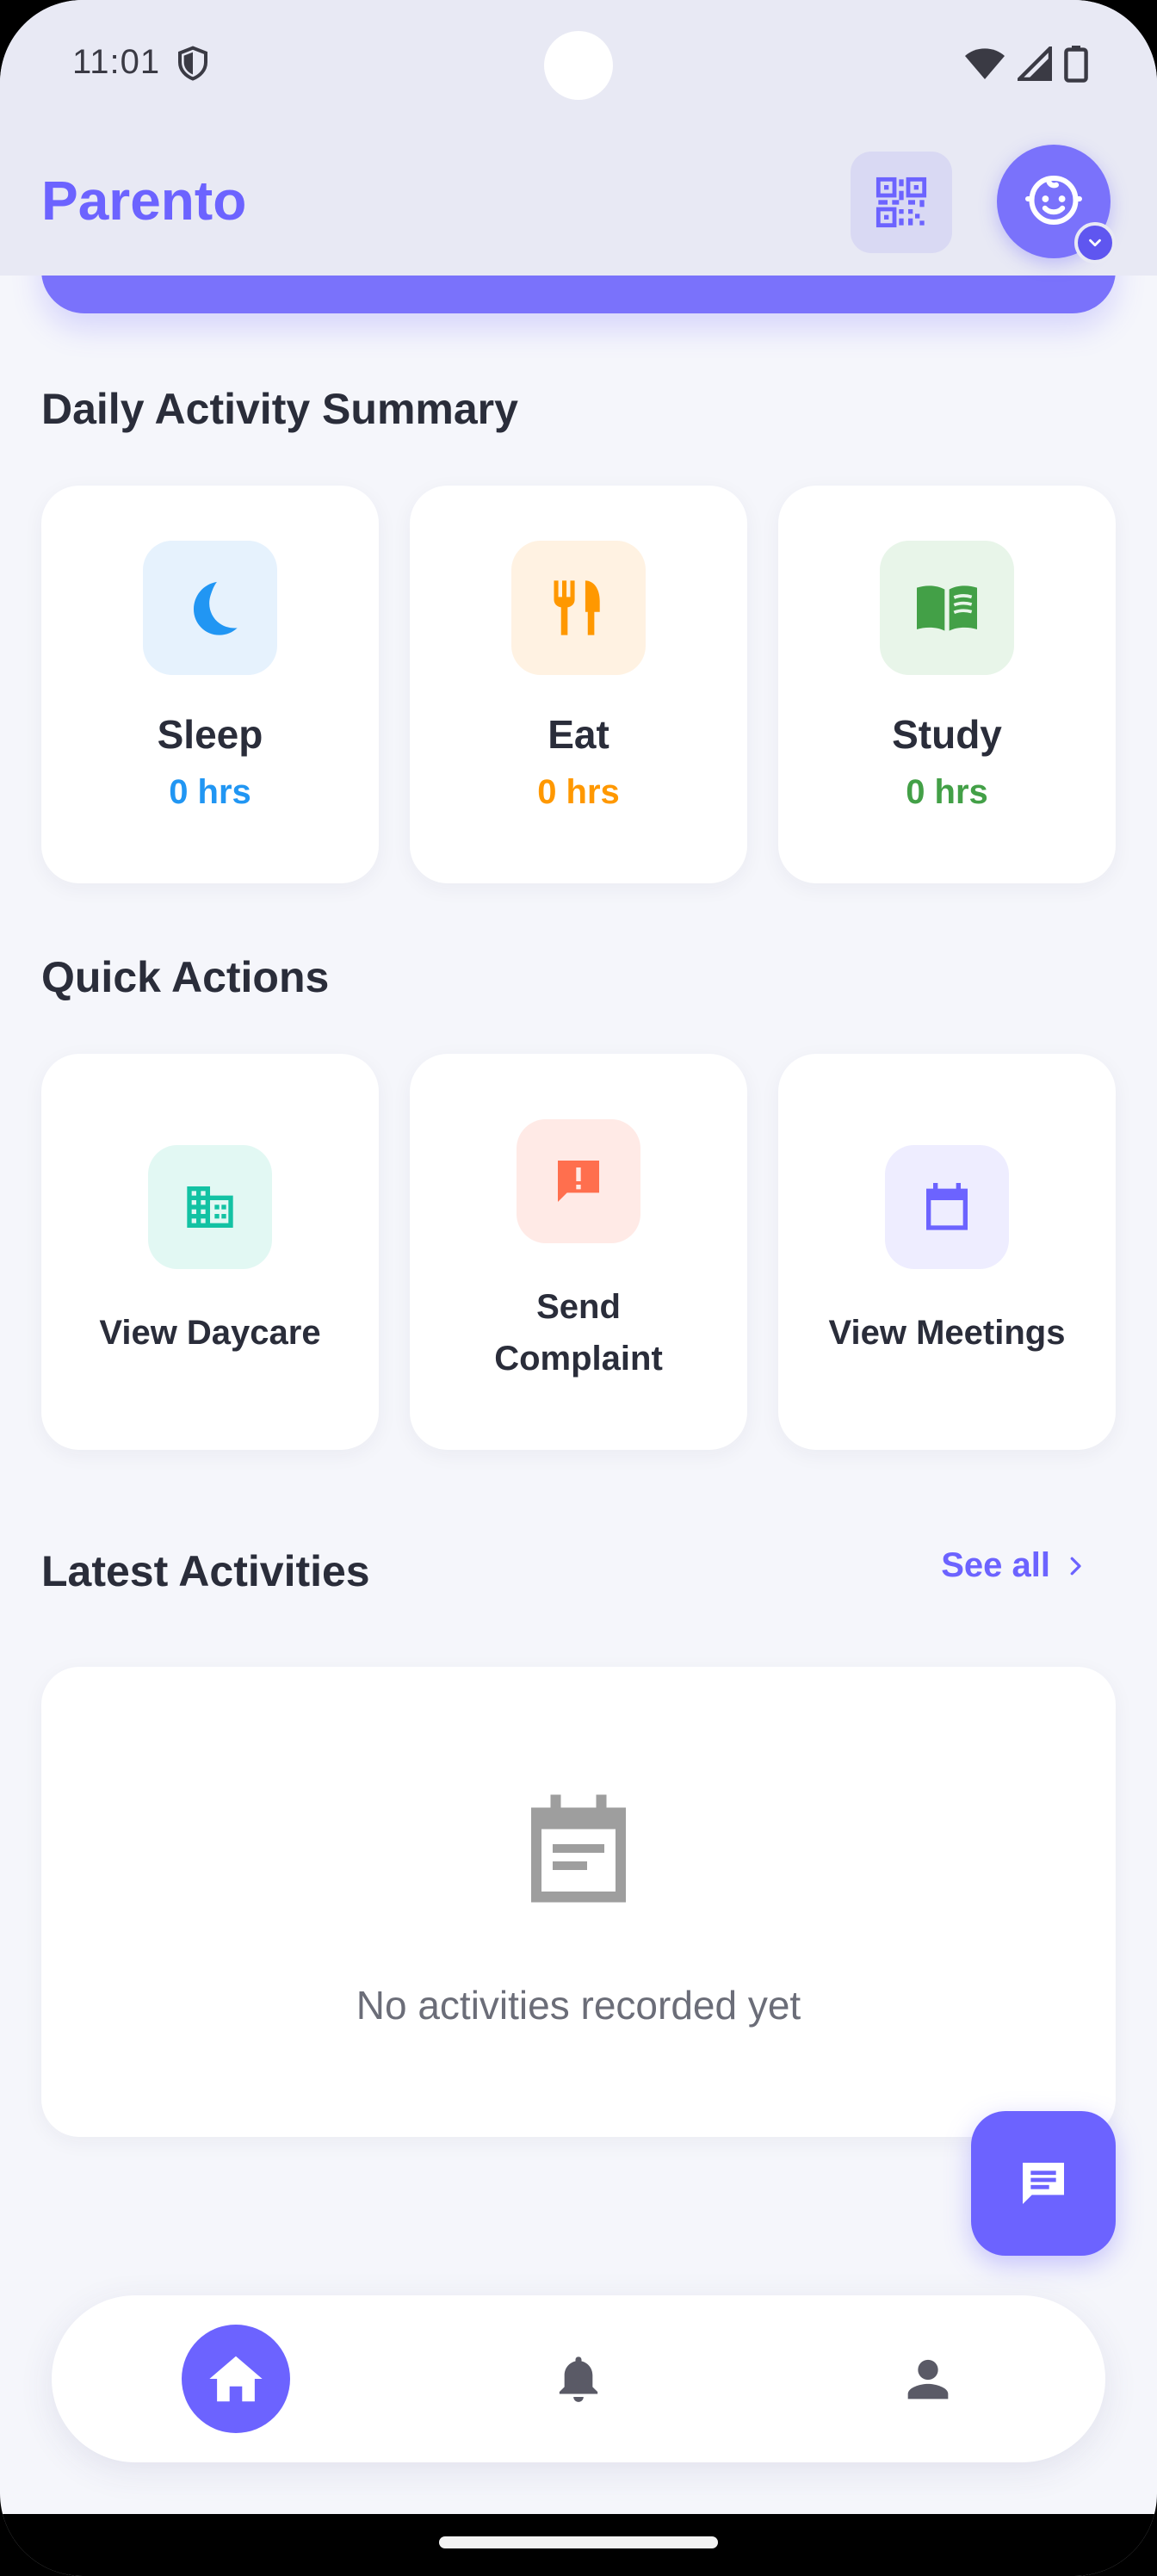 This screenshot has height=2576, width=1157. I want to click on study-label: Study, so click(947, 734).